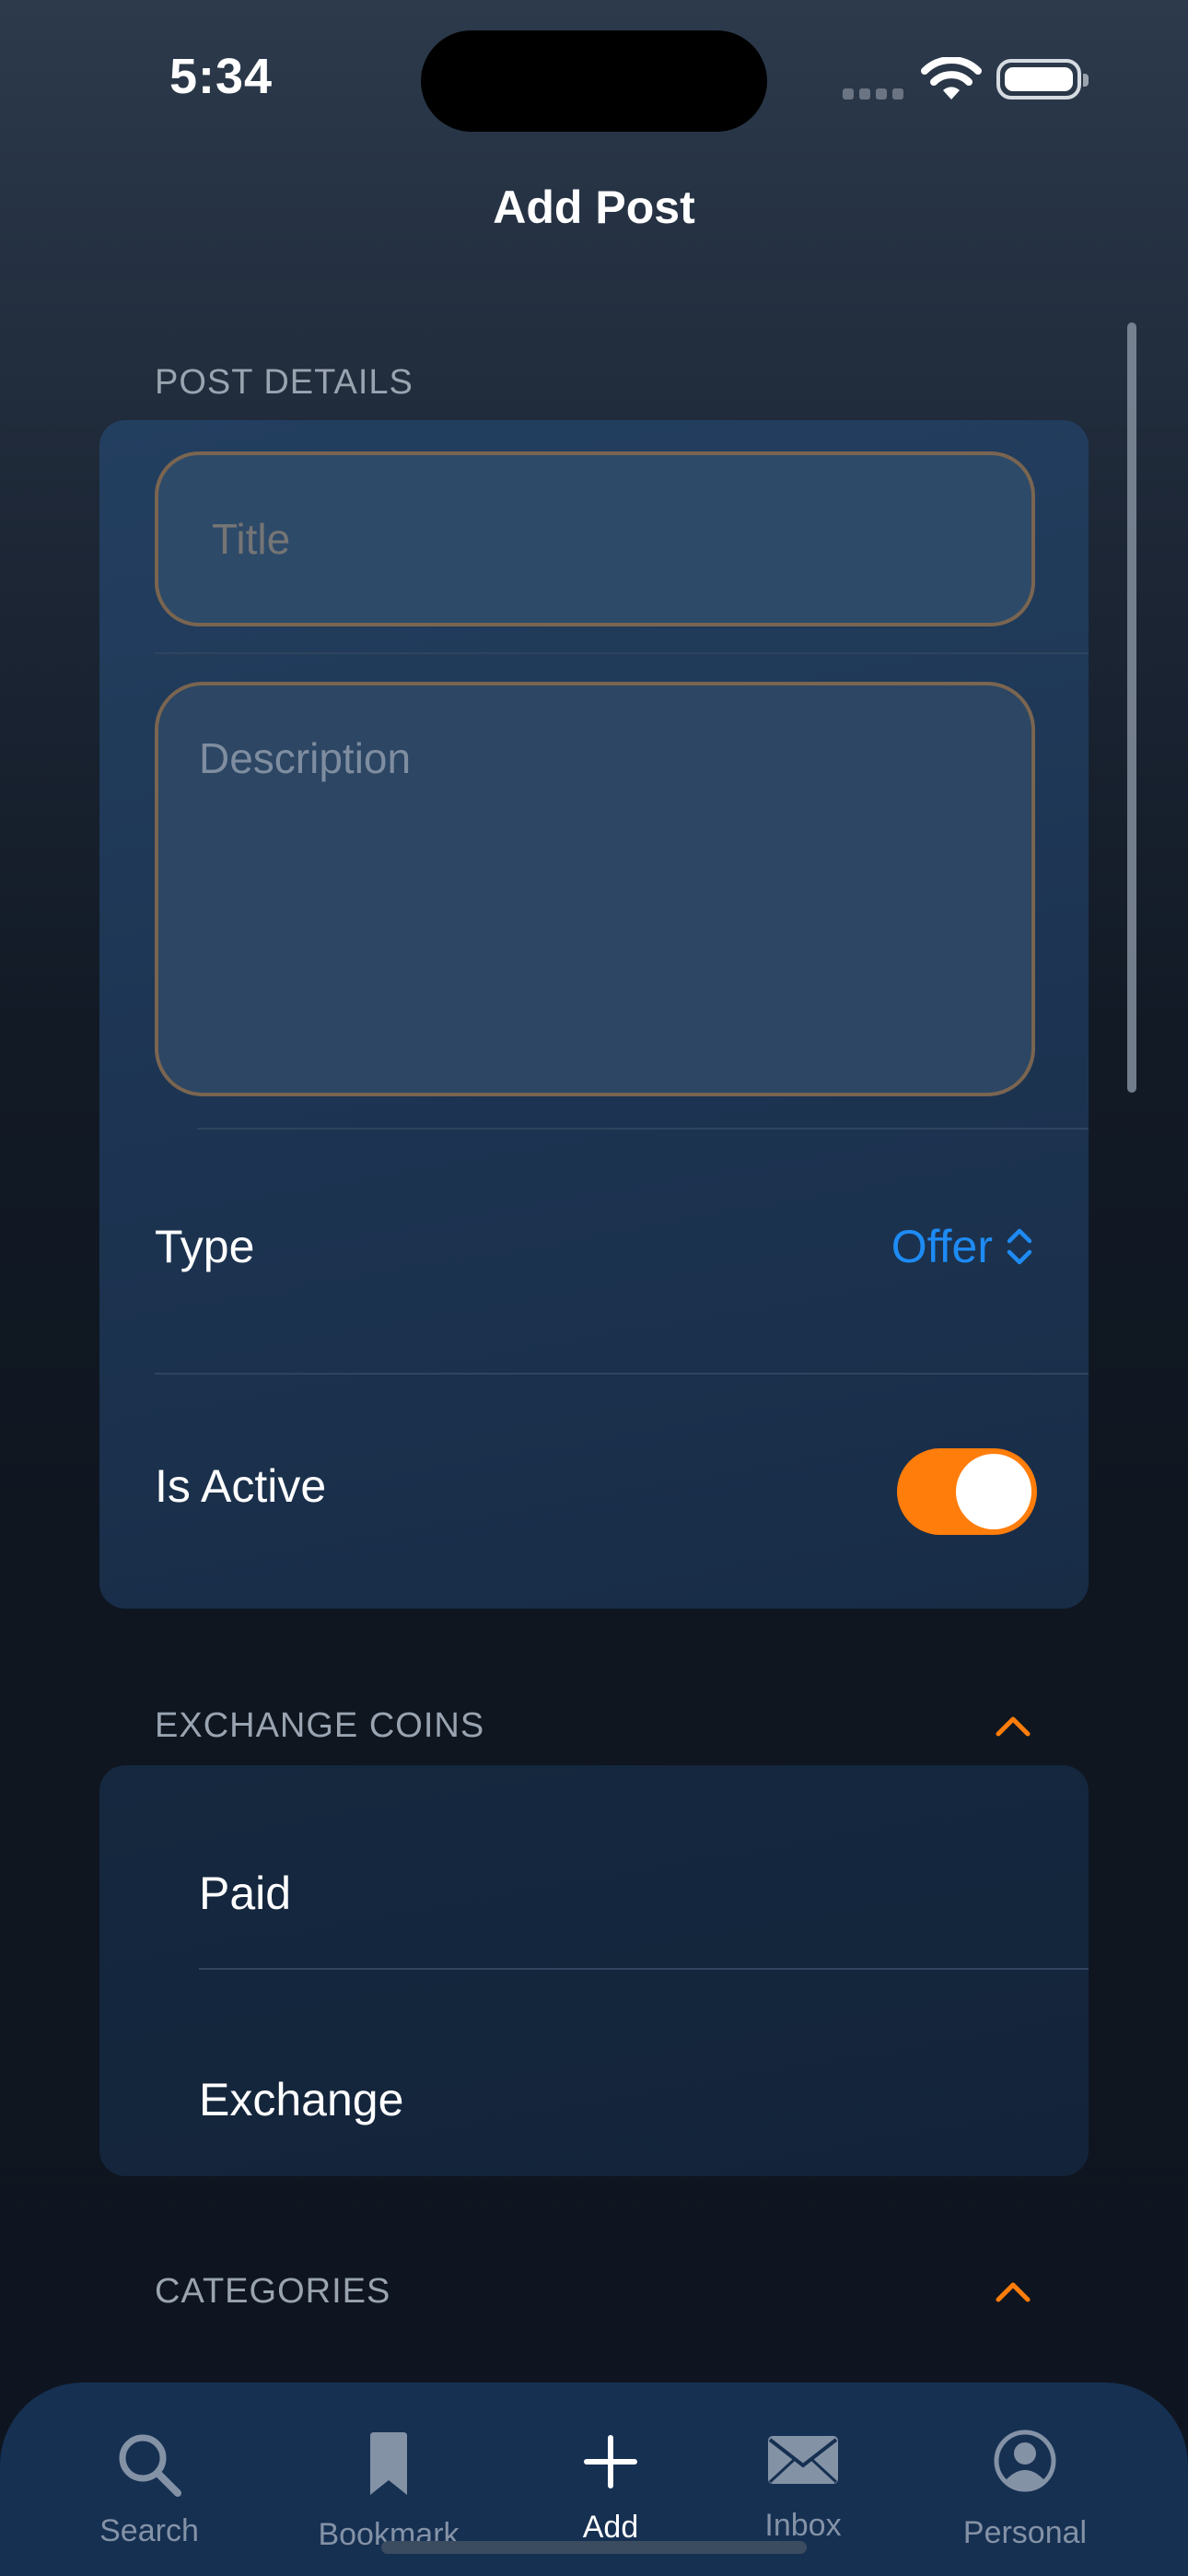 The image size is (1188, 2576). I want to click on description-placeholder: Description, so click(305, 758).